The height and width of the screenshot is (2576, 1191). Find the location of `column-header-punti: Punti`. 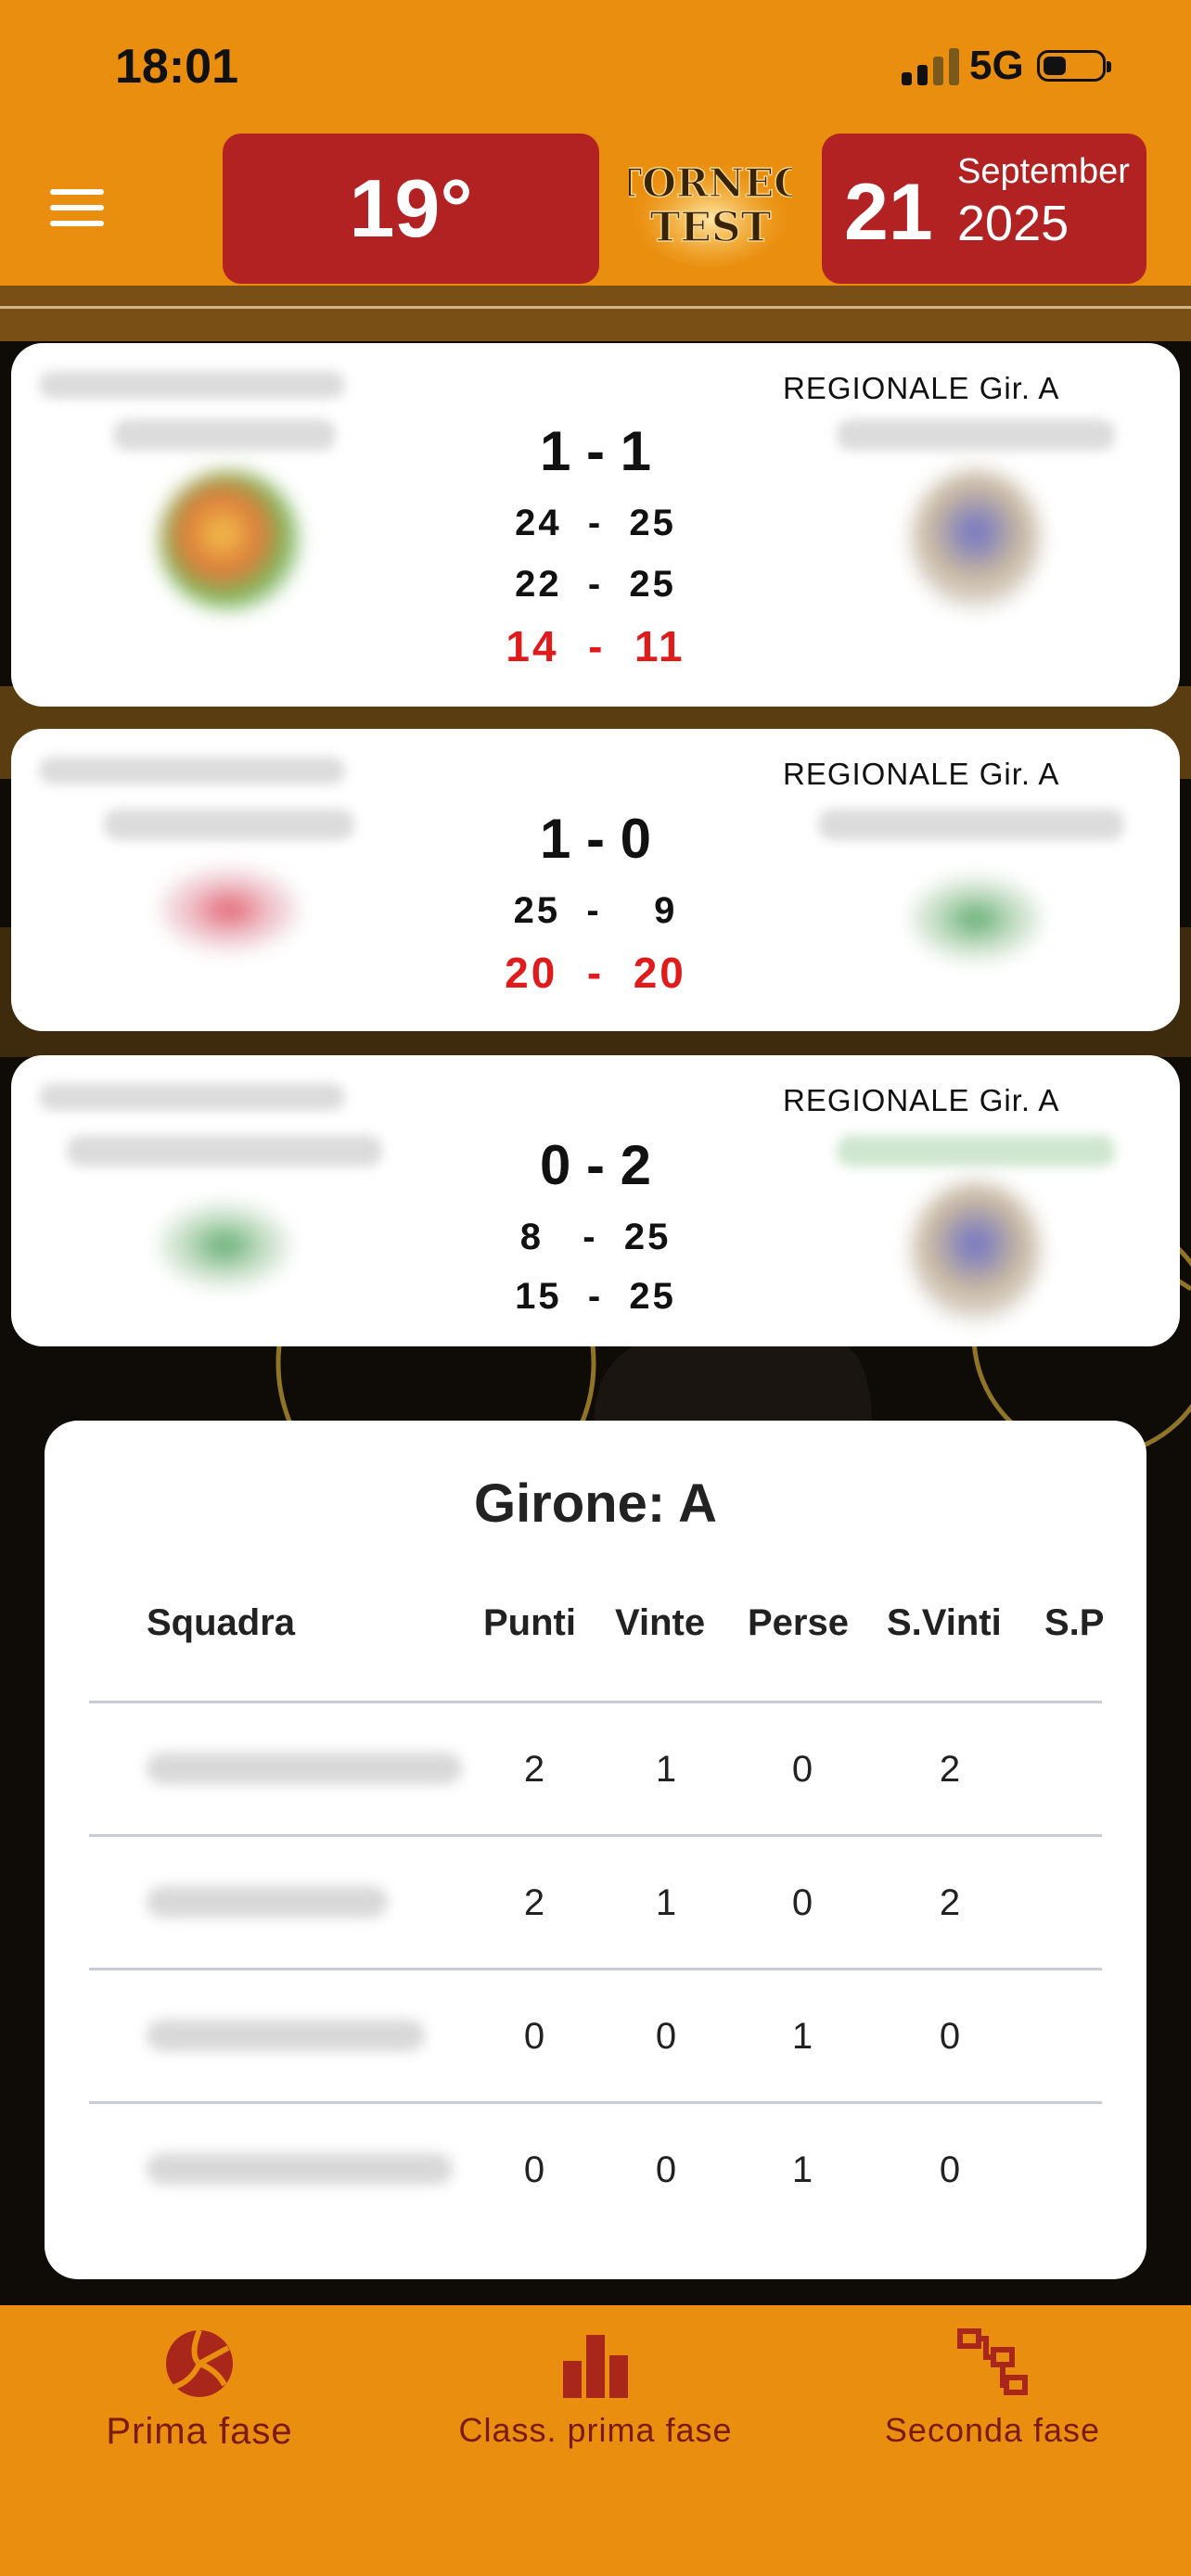

column-header-punti: Punti is located at coordinates (529, 1622).